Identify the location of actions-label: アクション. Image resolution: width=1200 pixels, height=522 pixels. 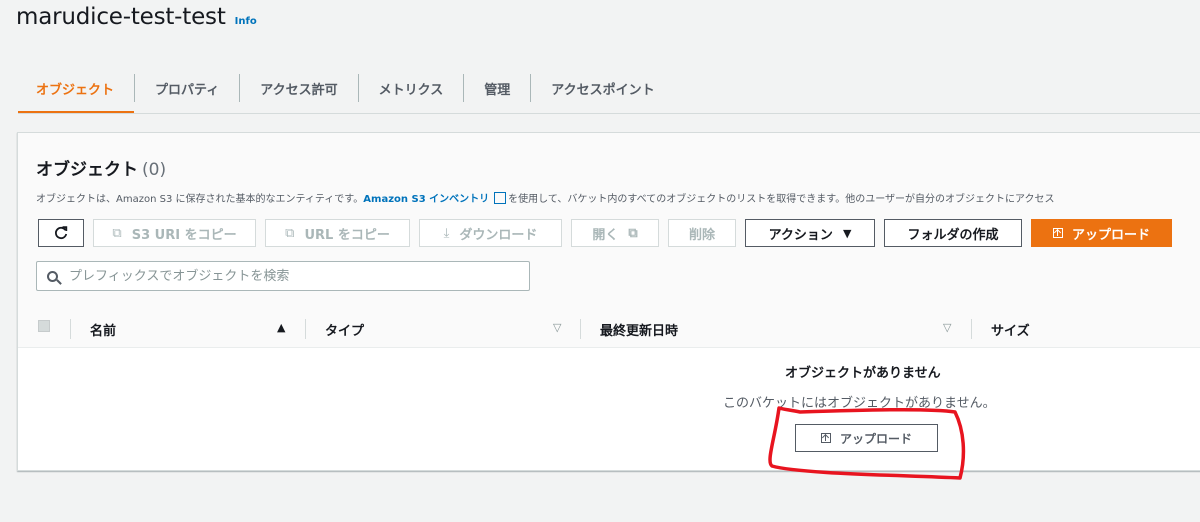
(800, 235).